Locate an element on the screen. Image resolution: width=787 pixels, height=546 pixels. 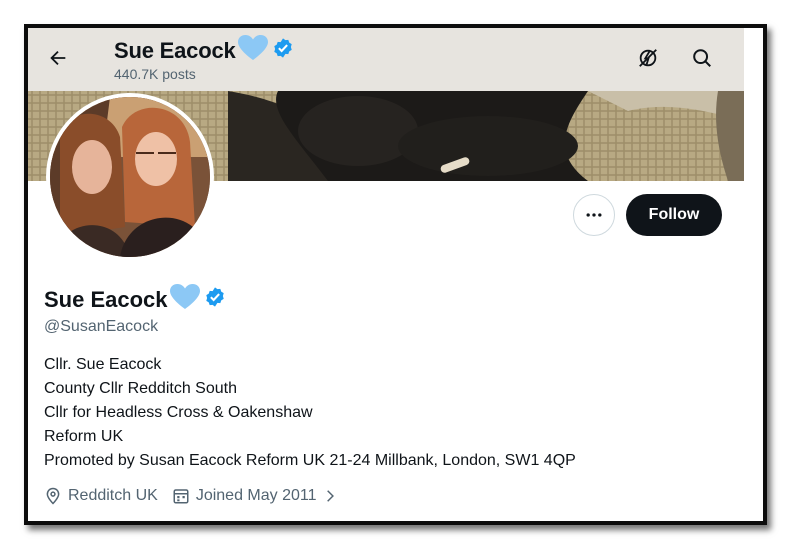
search-icon is located at coordinates (702, 58).